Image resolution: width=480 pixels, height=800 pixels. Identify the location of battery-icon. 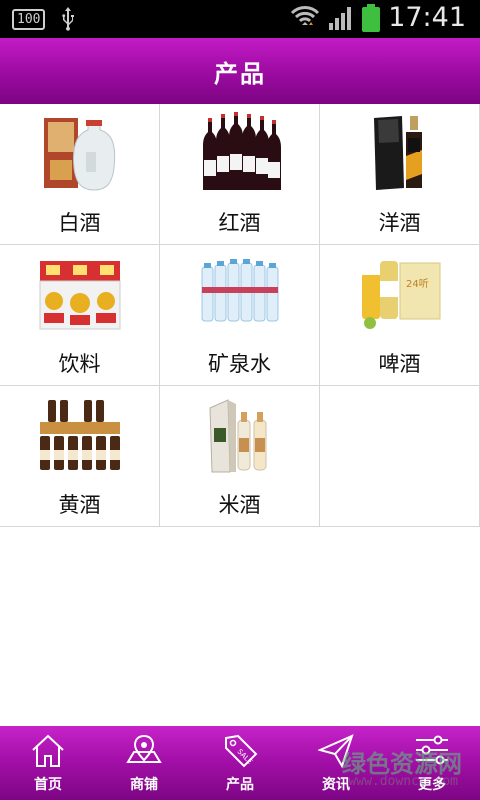
(371, 17).